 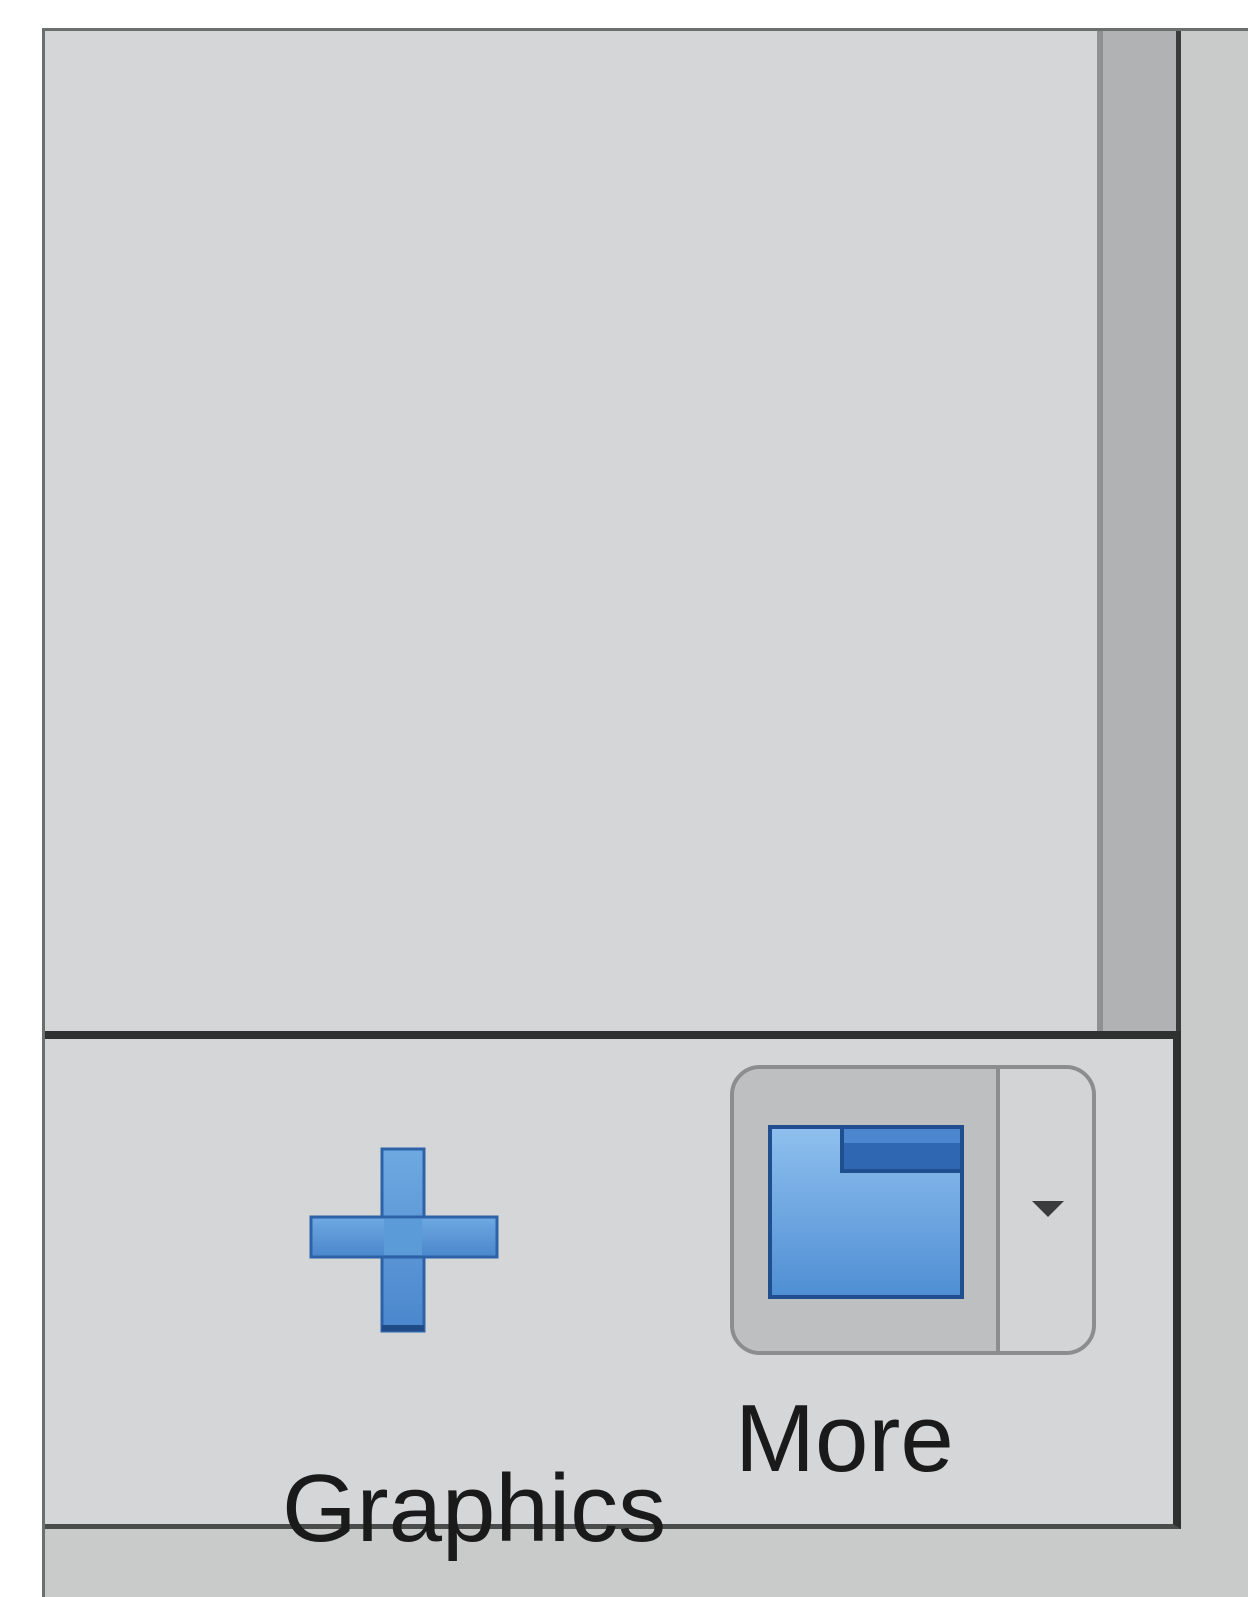 I want to click on more-button, so click(x=865, y=1210).